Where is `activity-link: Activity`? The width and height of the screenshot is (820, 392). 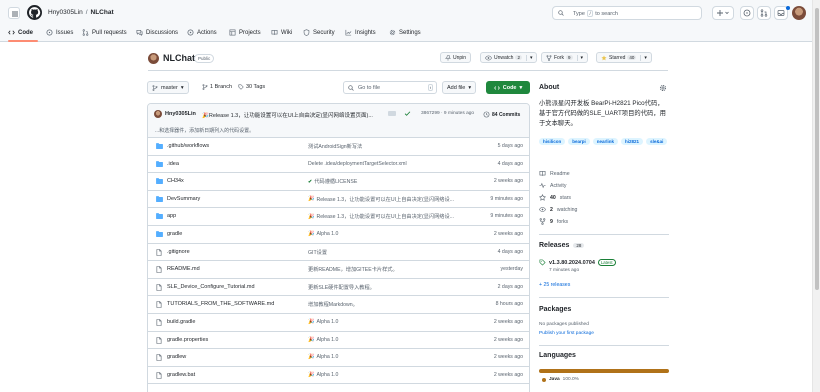 activity-link: Activity is located at coordinates (552, 185).